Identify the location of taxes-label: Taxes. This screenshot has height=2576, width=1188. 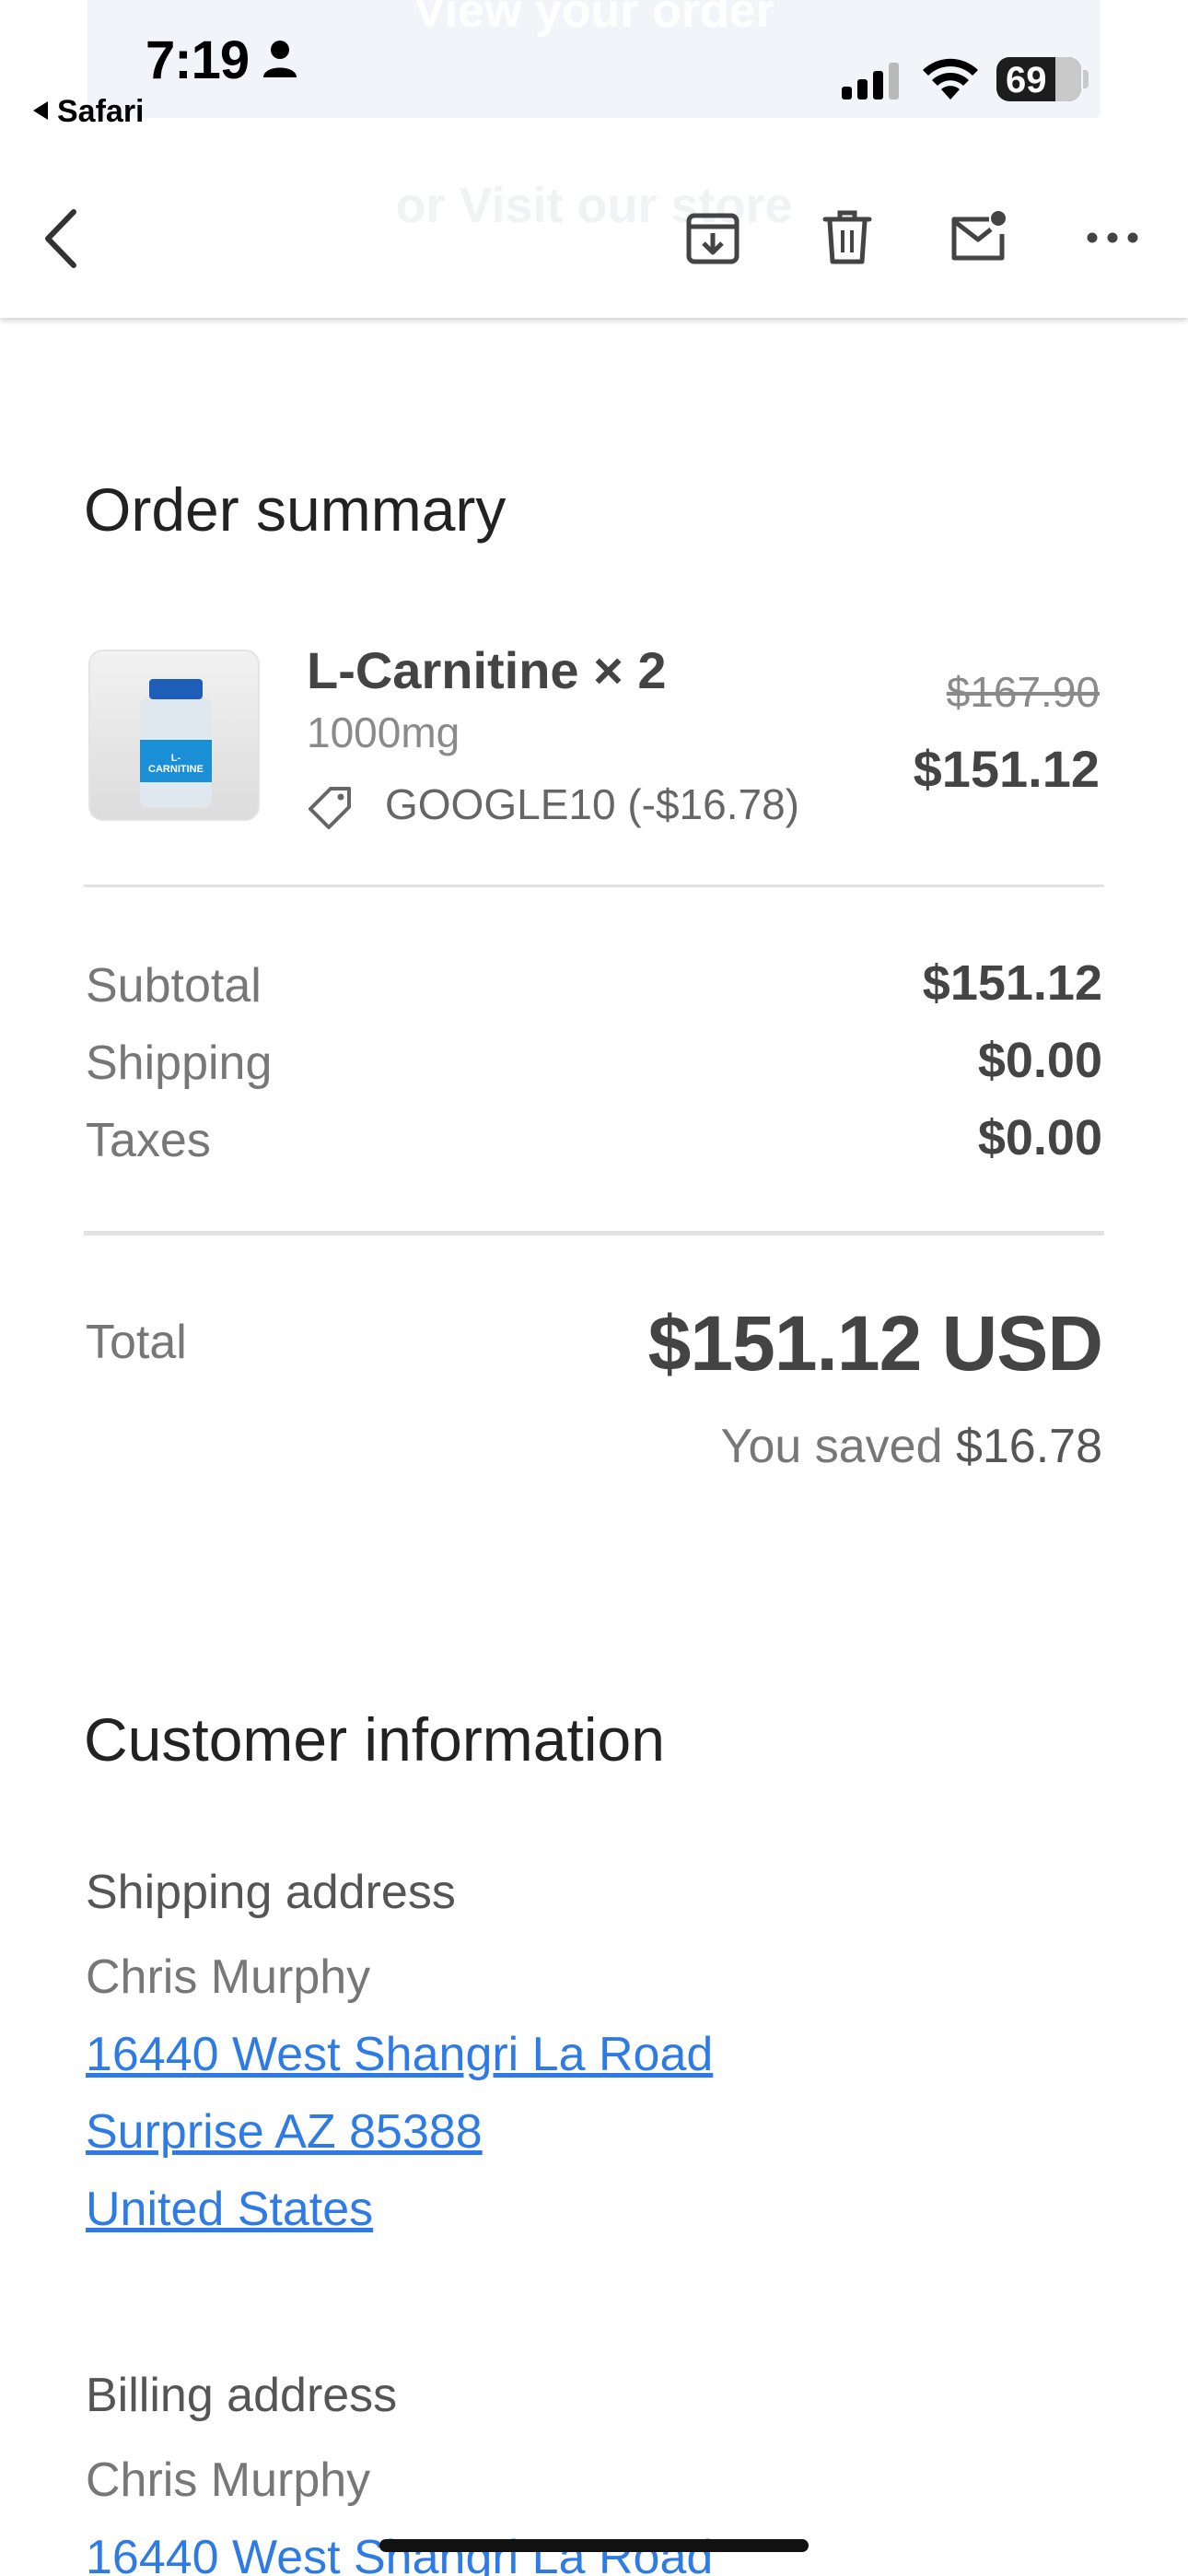
(148, 1140).